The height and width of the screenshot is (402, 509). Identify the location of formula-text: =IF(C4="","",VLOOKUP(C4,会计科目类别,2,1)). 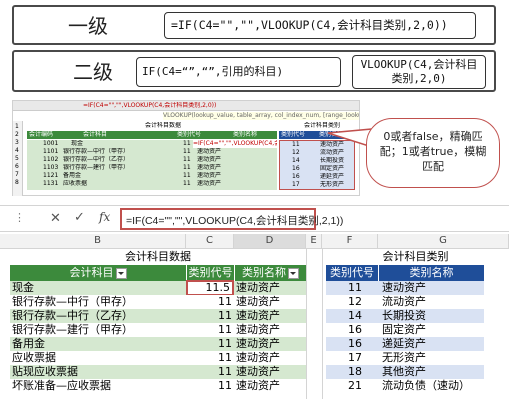
(235, 221).